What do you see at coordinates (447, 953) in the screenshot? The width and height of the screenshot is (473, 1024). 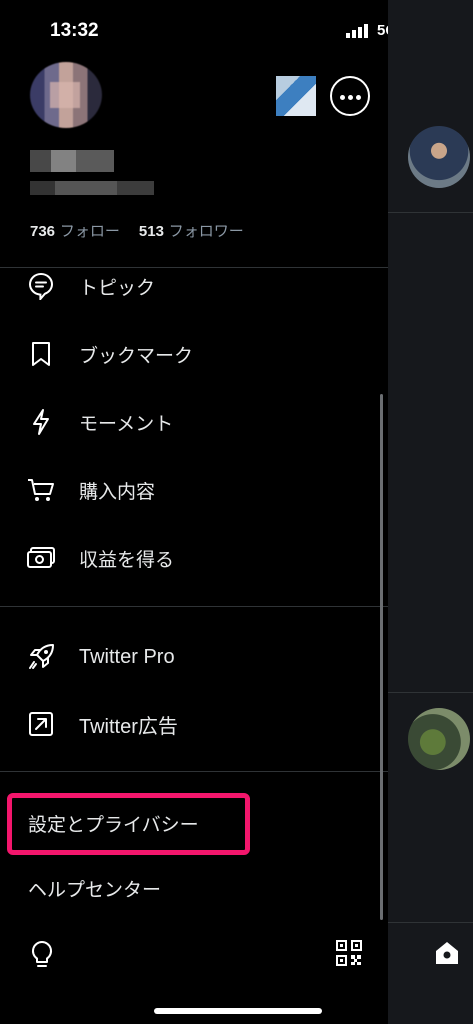 I see `home-icon` at bounding box center [447, 953].